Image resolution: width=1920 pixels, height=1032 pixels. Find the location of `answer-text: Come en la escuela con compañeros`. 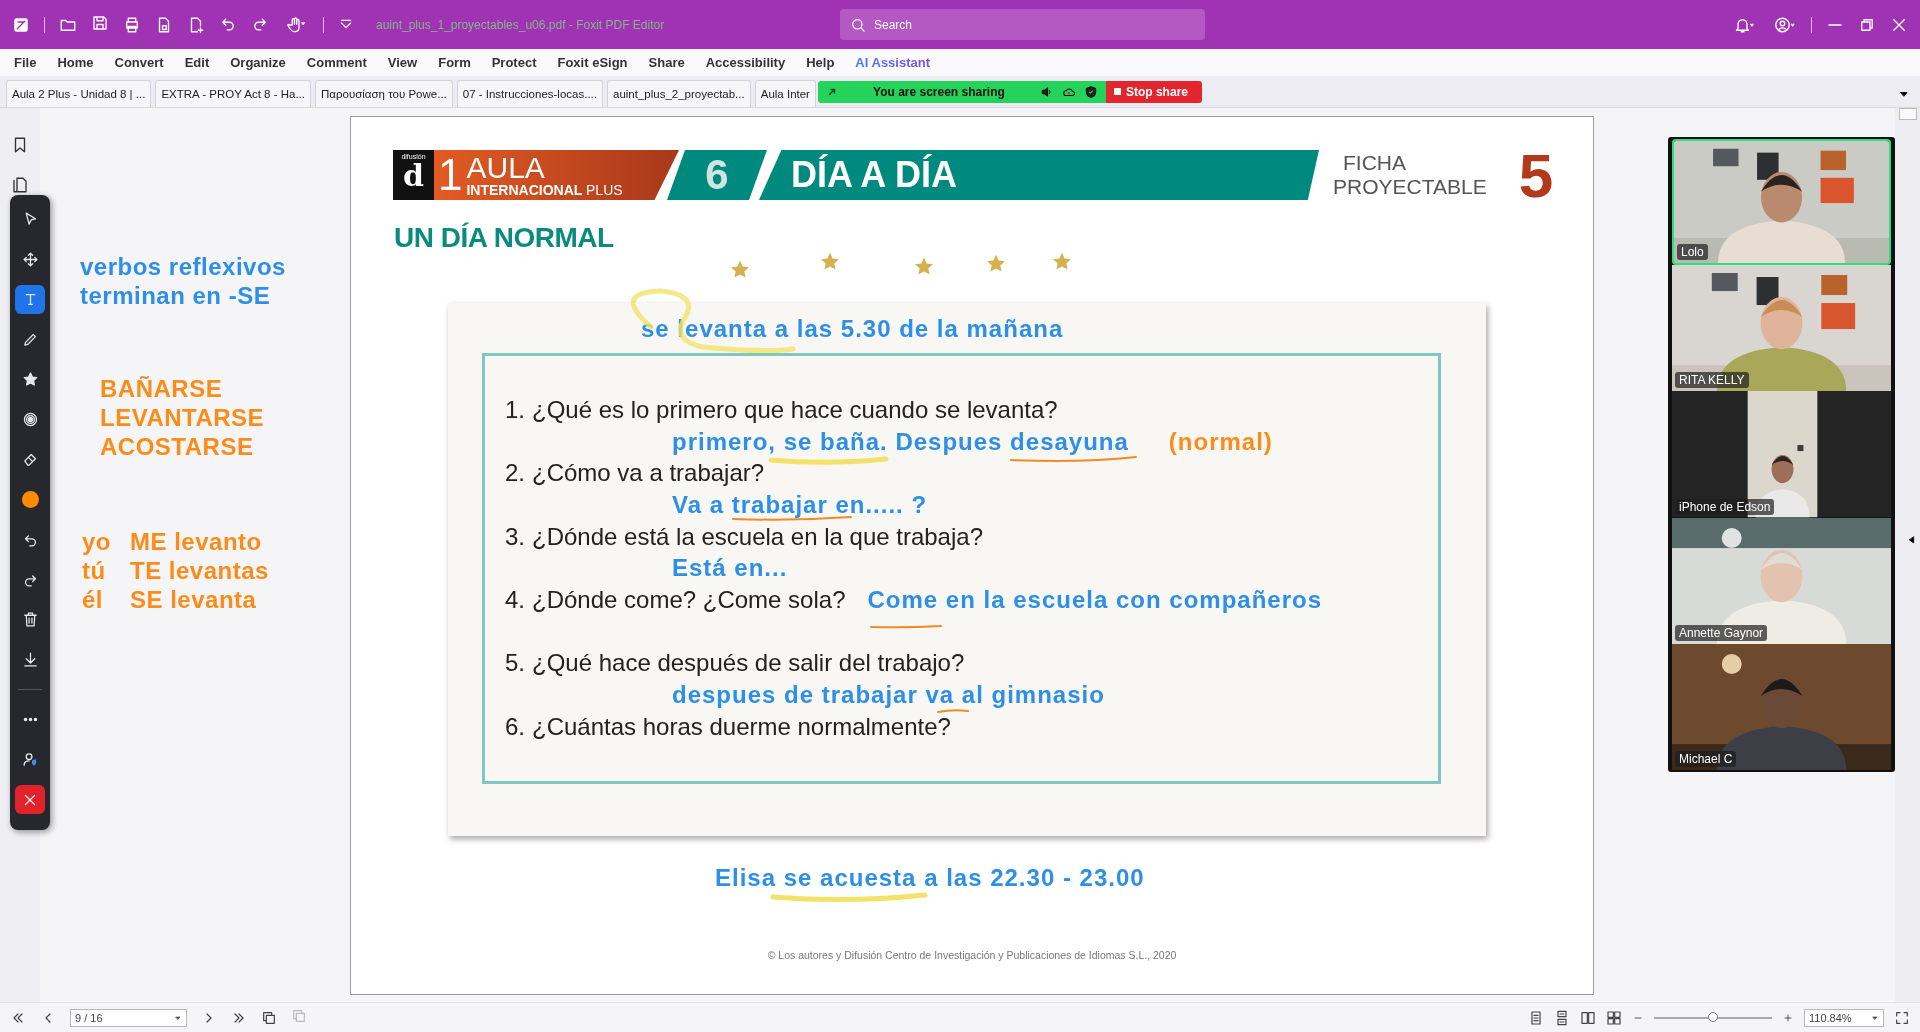

answer-text: Come en la escuela con compañeros is located at coordinates (1094, 599).